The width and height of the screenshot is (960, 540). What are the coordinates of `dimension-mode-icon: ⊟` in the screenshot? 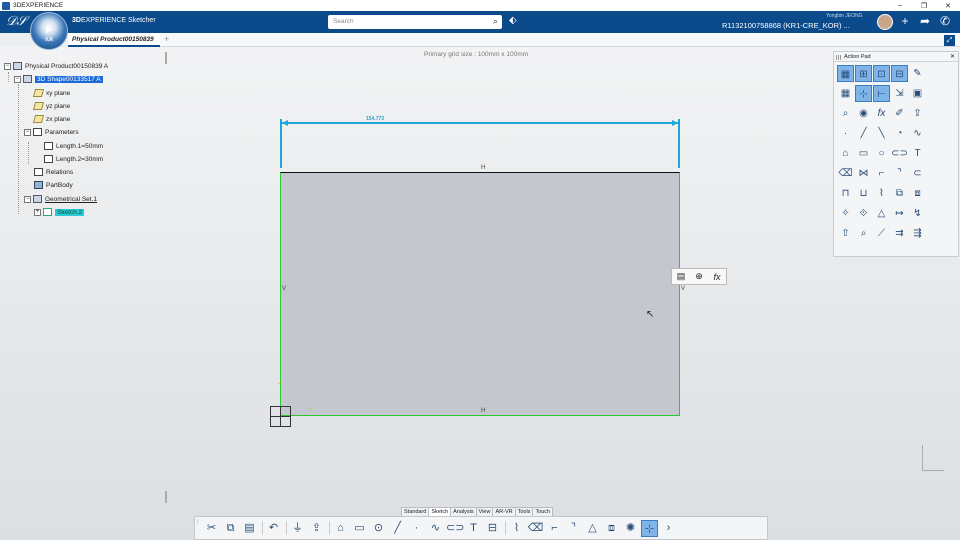 It's located at (899, 73).